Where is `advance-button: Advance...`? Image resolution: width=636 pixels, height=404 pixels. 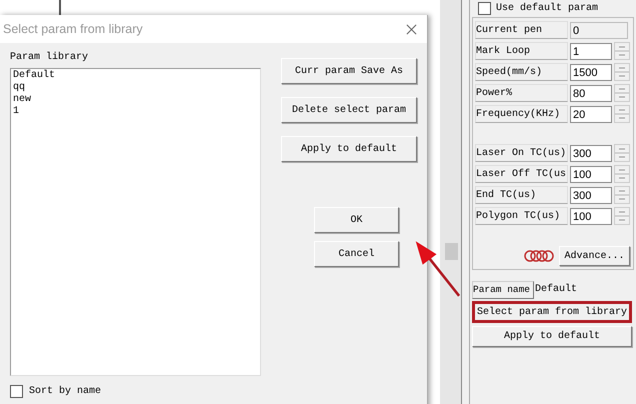 advance-button: Advance... is located at coordinates (594, 256).